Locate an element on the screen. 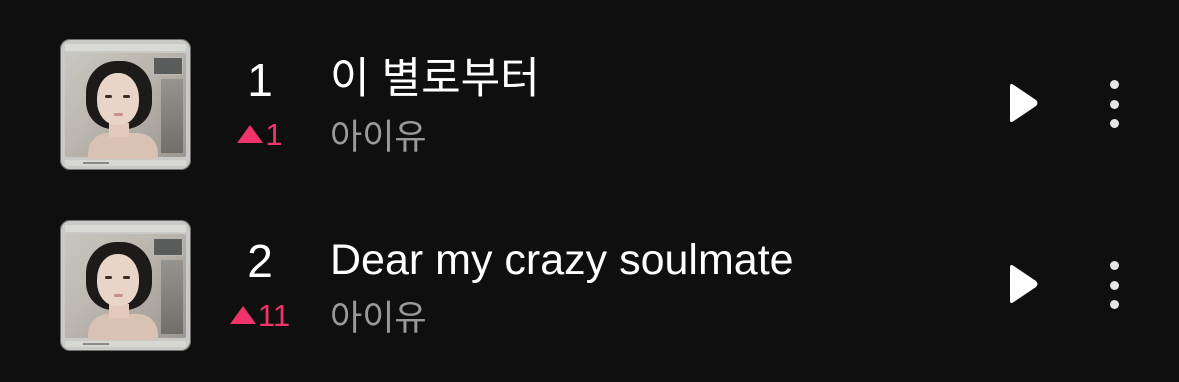 This screenshot has height=382, width=1179. rank-change-value: 1 is located at coordinates (274, 134).